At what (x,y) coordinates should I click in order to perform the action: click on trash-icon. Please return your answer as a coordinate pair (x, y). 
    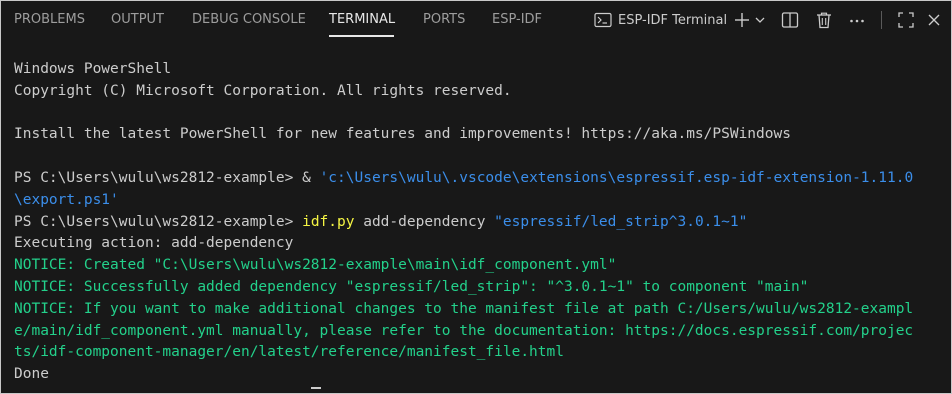
    Looking at the image, I should click on (824, 20).